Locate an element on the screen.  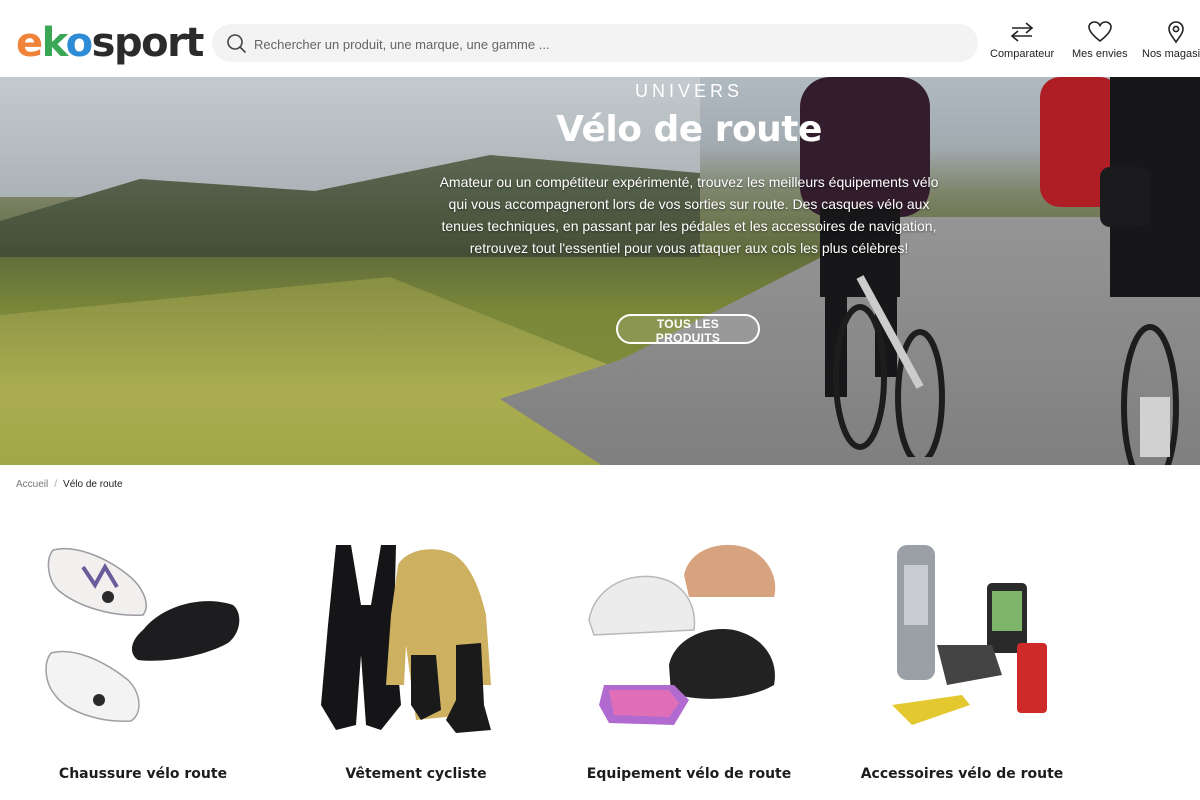
hero-title: Vélo de route is located at coordinates (689, 129).